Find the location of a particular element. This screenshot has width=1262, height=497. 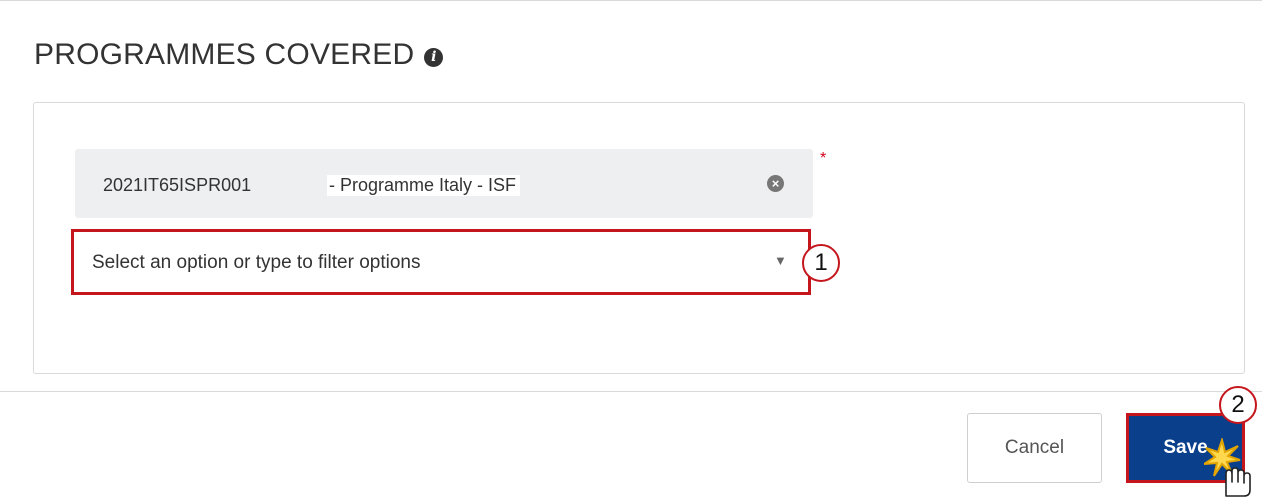

cancel-button: Cancel is located at coordinates (1034, 448).